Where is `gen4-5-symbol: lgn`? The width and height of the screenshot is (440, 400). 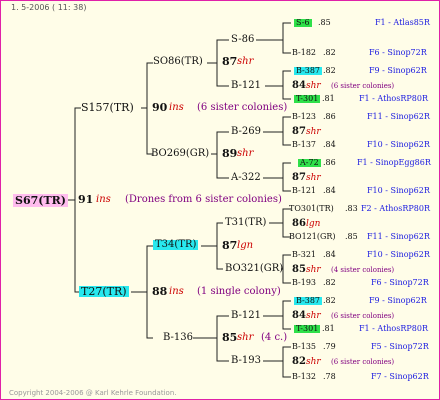 gen4-5-symbol: lgn is located at coordinates (313, 224).